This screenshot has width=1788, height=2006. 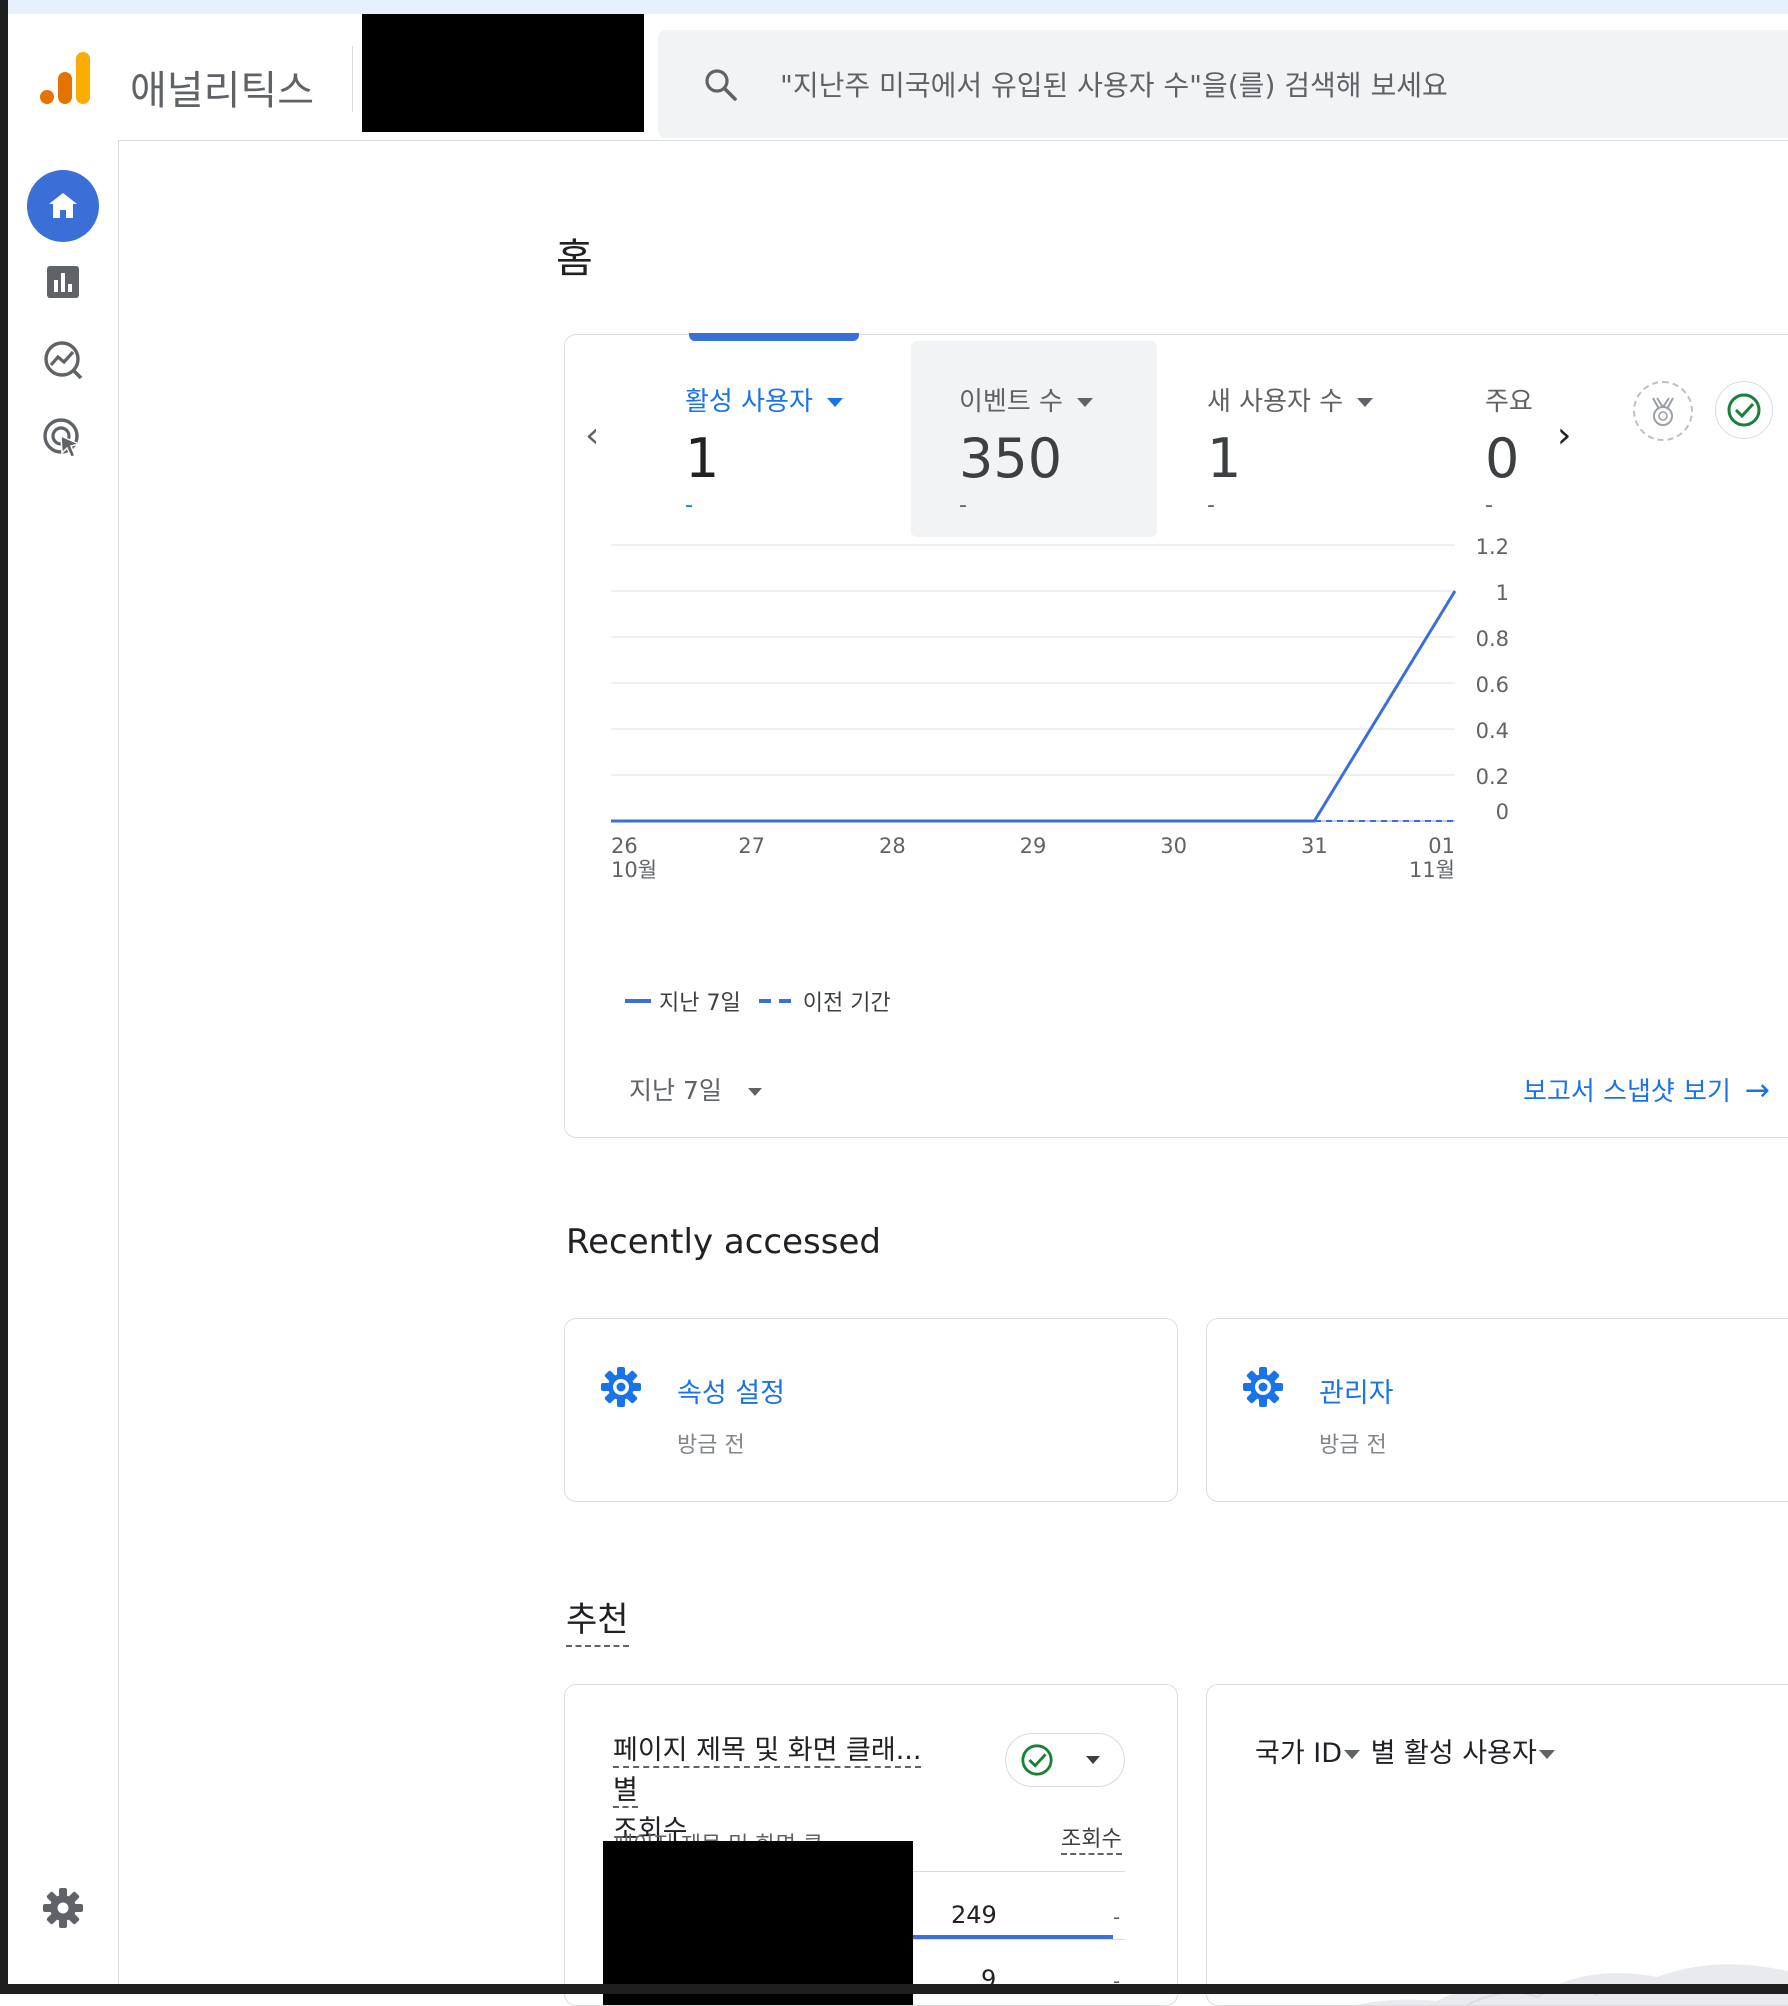 I want to click on recent-item-property-settings: 속성 설정 방금 전, so click(x=871, y=1410).